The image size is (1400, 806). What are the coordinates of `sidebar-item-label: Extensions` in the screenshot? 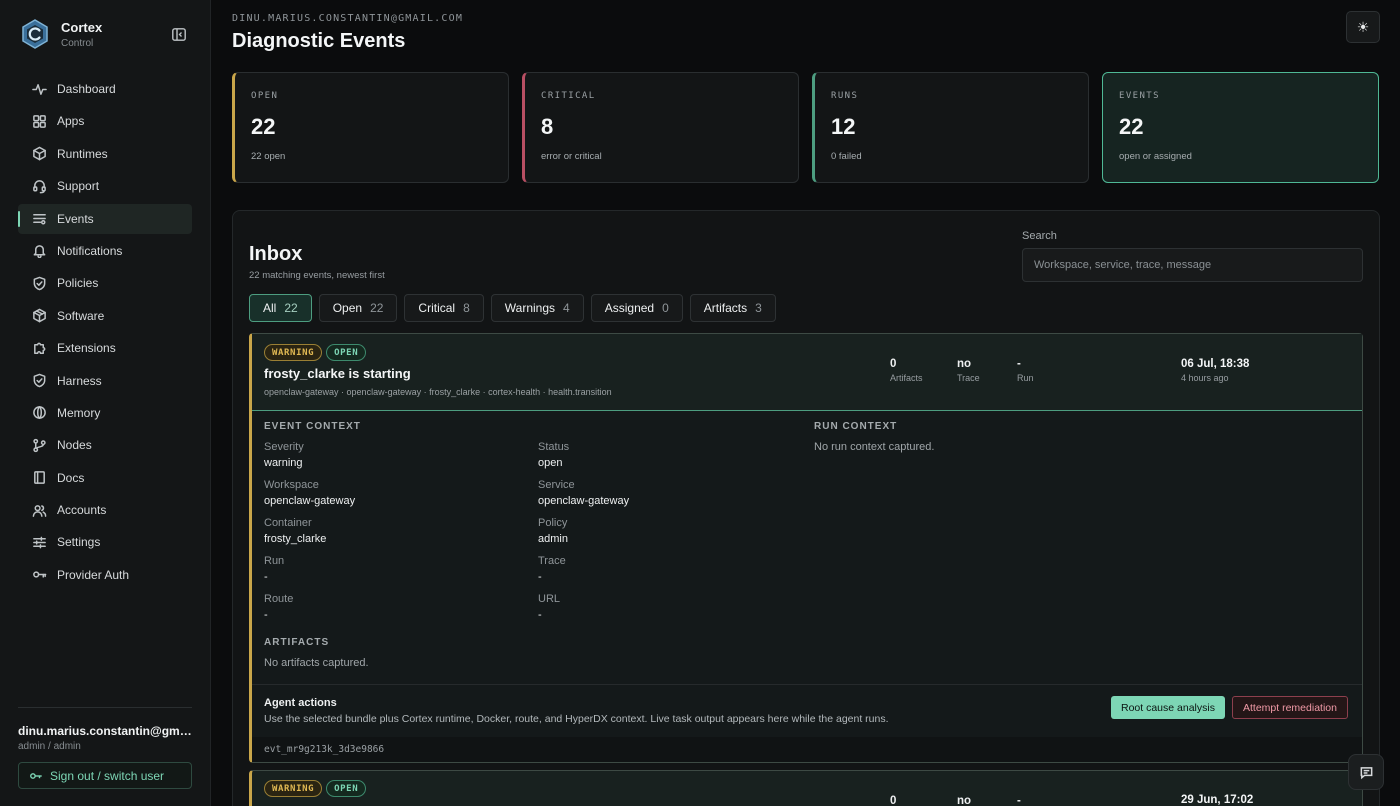 It's located at (86, 348).